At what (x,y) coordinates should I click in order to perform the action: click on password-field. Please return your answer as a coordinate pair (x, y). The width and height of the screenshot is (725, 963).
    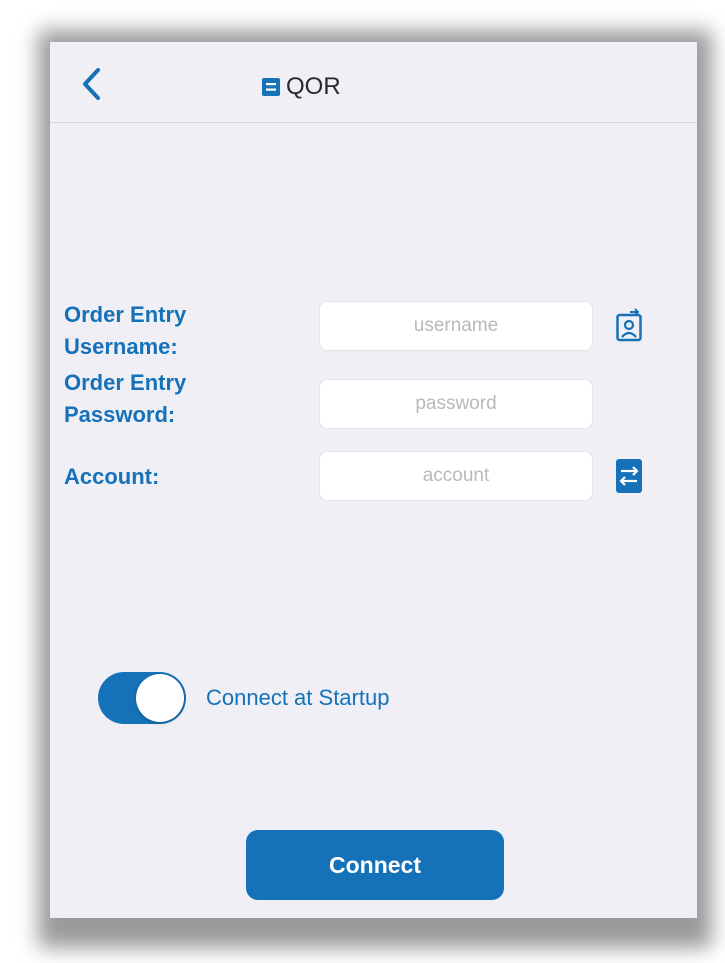
    Looking at the image, I should click on (456, 404).